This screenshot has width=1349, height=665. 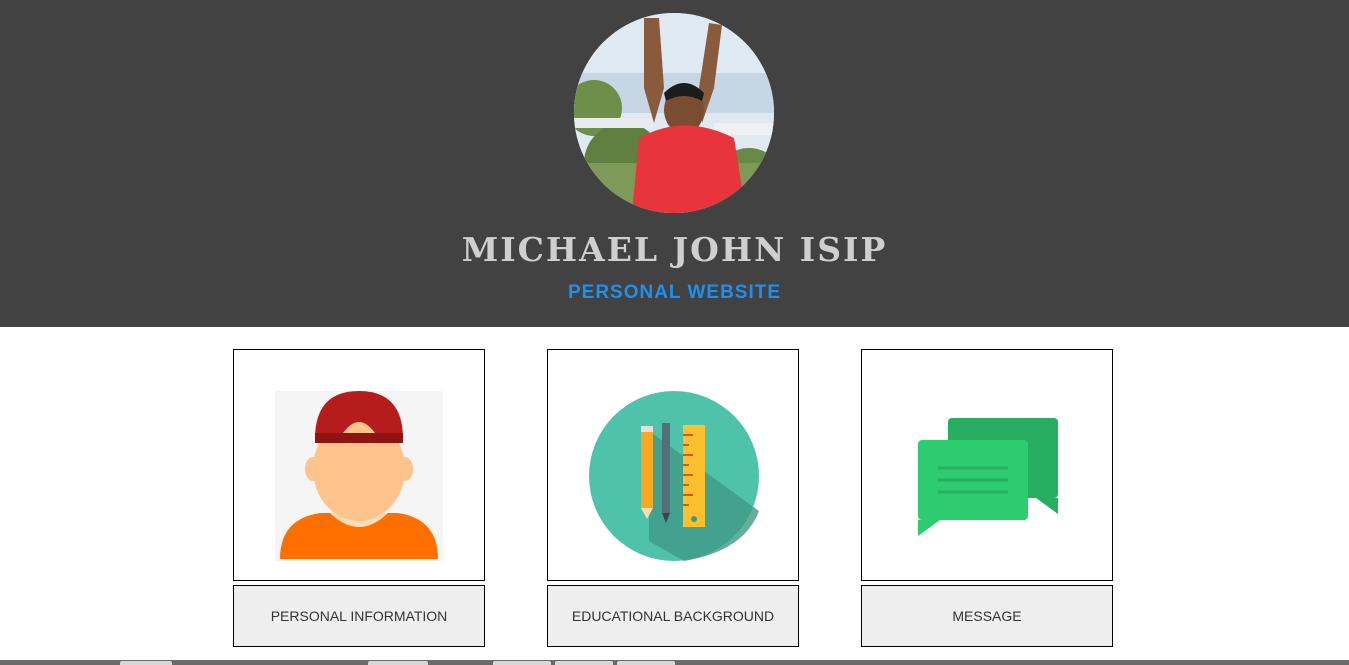 What do you see at coordinates (359, 476) in the screenshot?
I see `person-with-cap-icon` at bounding box center [359, 476].